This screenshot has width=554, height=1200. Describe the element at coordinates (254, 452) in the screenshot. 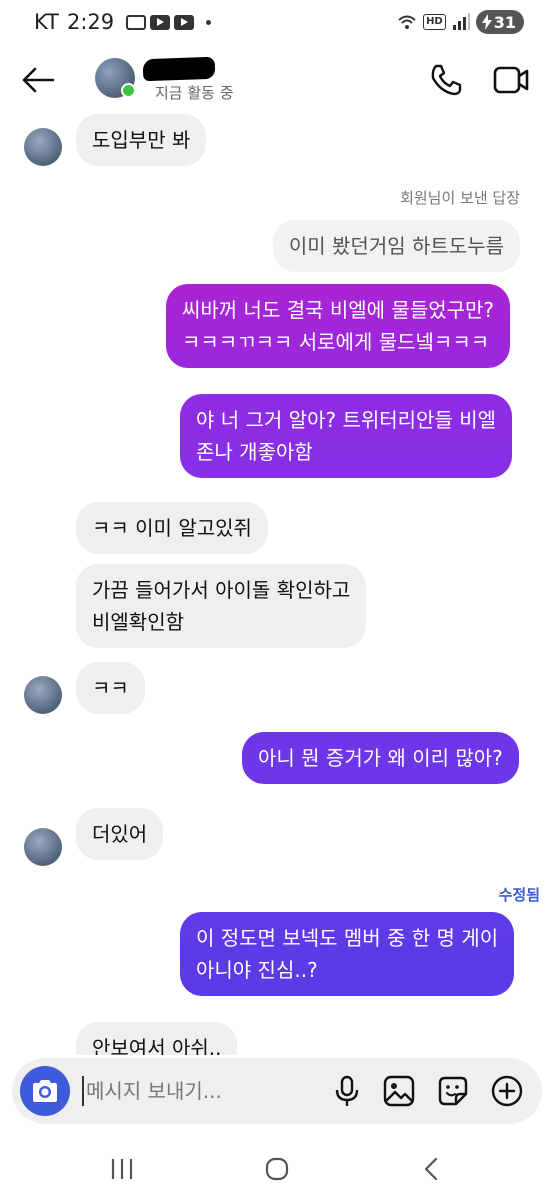

I see `message-line: 존나 개좋아함` at that location.